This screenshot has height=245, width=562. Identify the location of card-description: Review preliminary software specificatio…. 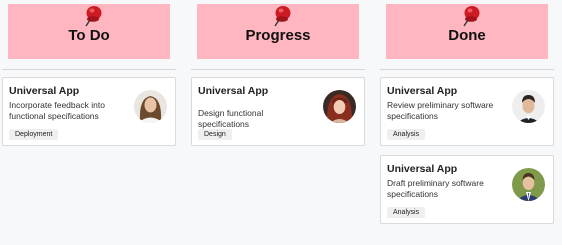
(440, 110).